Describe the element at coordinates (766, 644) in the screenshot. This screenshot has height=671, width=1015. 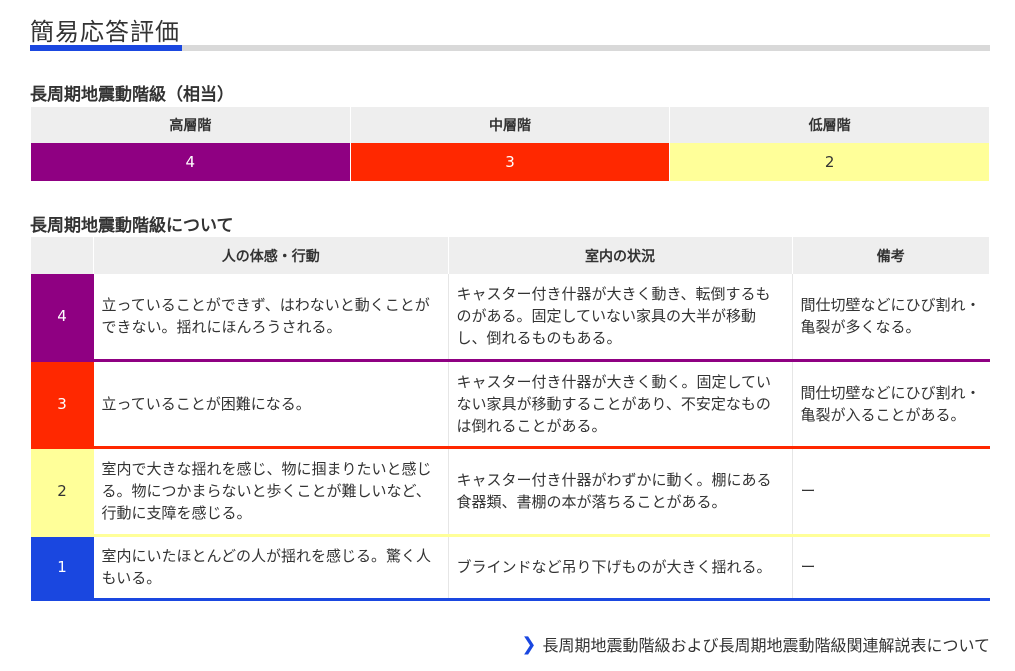
I see `explanation-link-label: 長周期地震動階級および長周期地震動階級関連解説表について` at that location.